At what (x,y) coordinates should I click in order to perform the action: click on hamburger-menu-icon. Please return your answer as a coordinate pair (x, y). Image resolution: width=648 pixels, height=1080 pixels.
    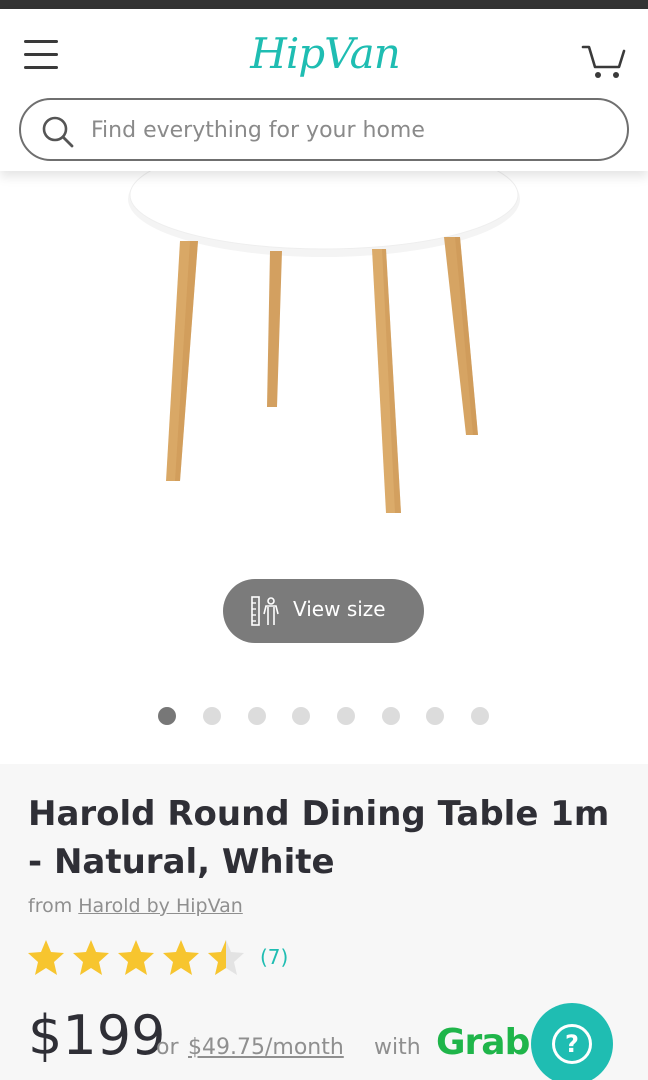
    Looking at the image, I should click on (41, 54).